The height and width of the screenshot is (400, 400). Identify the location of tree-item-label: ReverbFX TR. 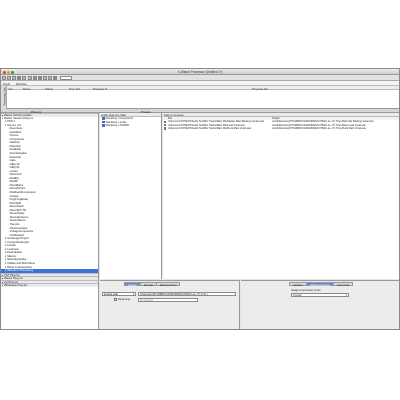
(18, 210).